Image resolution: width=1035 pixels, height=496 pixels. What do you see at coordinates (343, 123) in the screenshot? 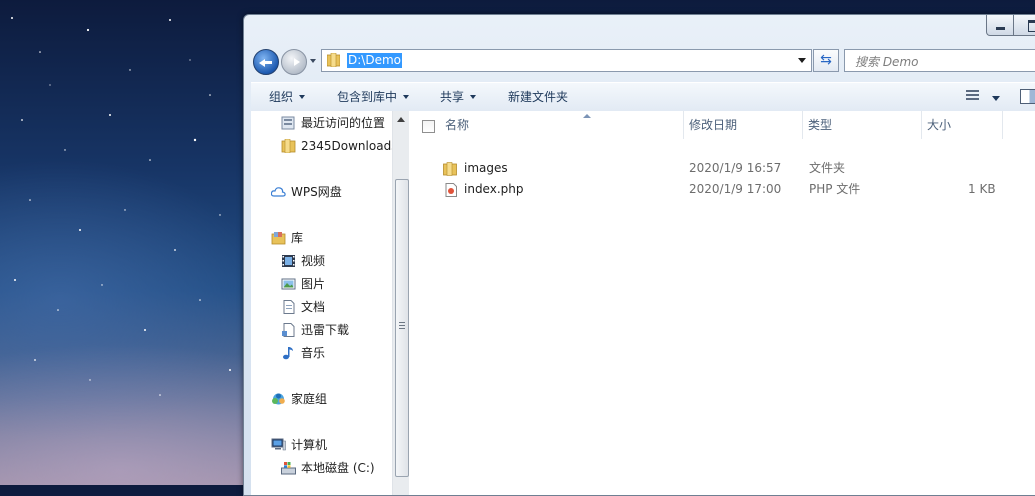
I see `nav-item-label: 最近访问的位置` at bounding box center [343, 123].